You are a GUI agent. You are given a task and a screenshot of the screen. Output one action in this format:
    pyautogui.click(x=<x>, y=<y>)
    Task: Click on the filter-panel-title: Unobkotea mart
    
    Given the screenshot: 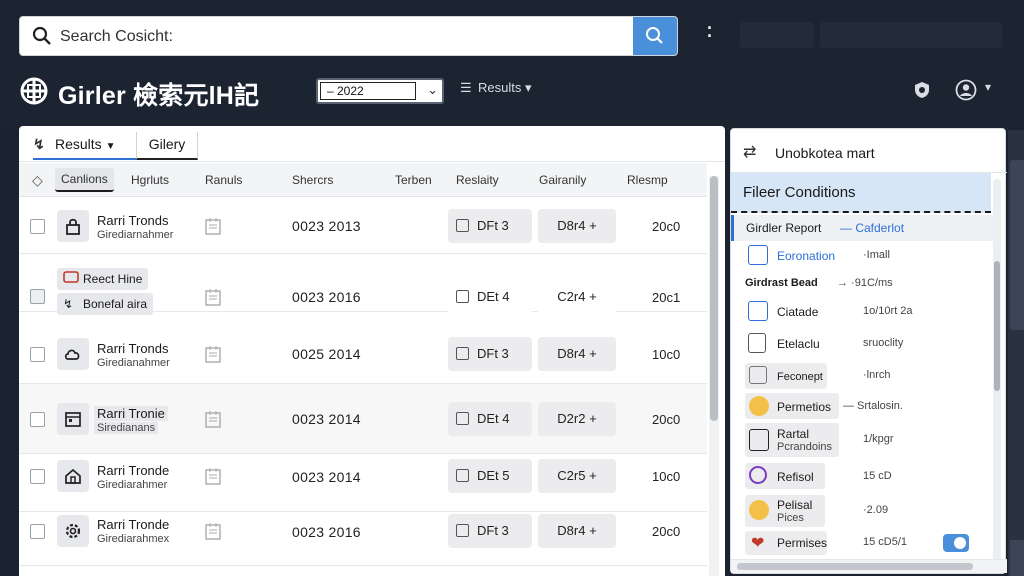 What is the action you would take?
    pyautogui.click(x=825, y=153)
    